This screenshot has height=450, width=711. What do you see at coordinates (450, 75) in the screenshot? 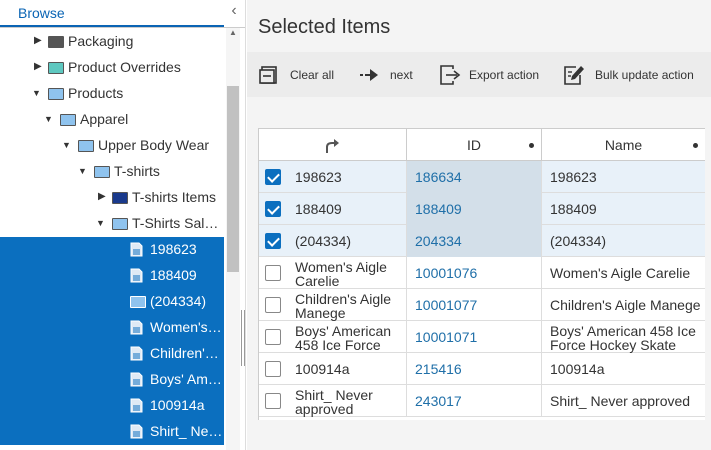
I see `export-icon` at bounding box center [450, 75].